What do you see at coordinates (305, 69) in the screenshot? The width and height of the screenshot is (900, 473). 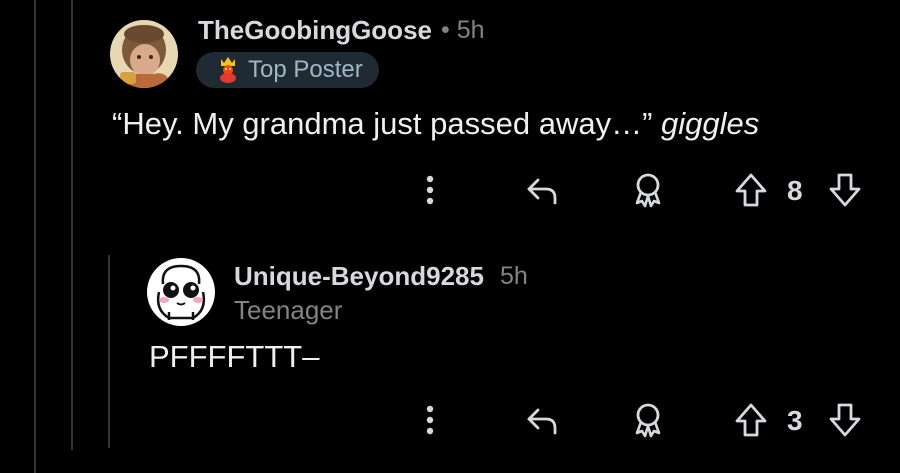 I see `flair-label: Top Poster` at bounding box center [305, 69].